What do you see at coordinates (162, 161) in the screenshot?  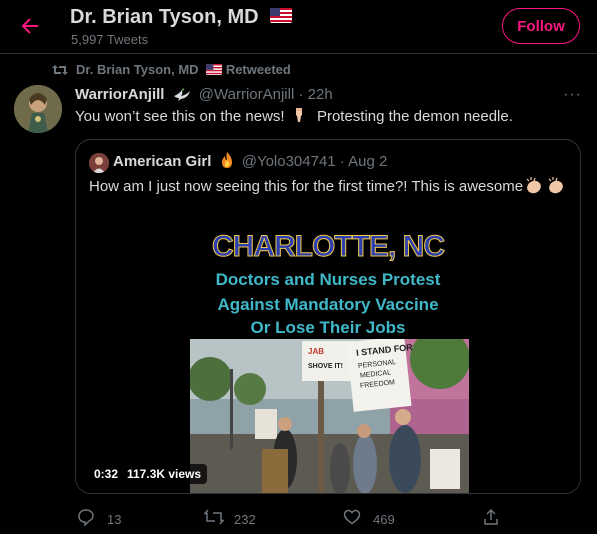 I see `quote-author-name: American Girl` at bounding box center [162, 161].